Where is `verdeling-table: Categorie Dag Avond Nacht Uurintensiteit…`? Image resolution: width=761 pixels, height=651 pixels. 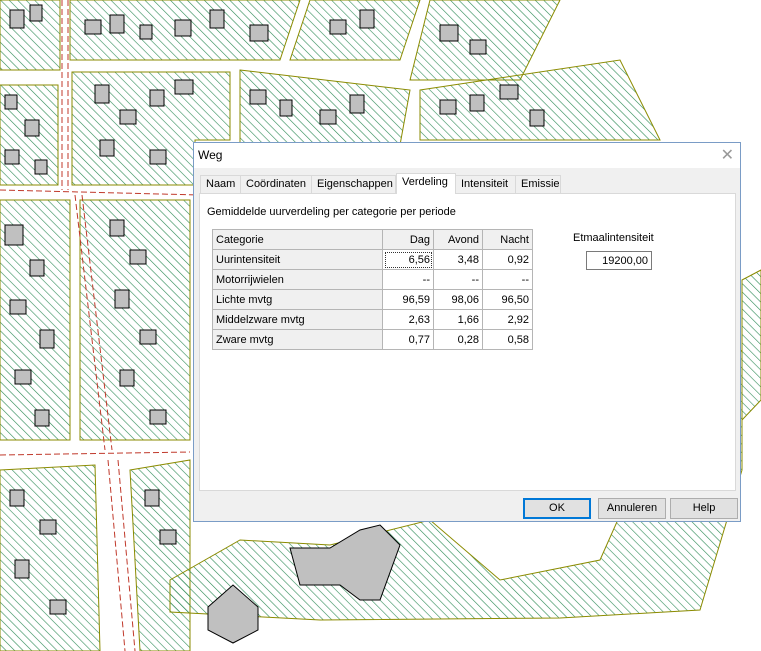 verdeling-table: Categorie Dag Avond Nacht Uurintensiteit… is located at coordinates (372, 289).